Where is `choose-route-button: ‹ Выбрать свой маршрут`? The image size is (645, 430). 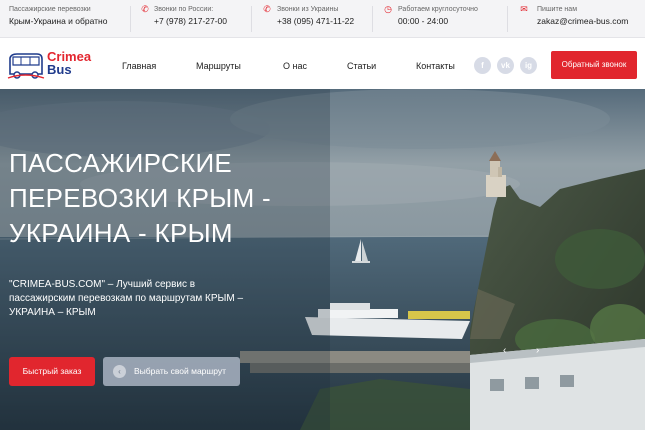
choose-route-button: ‹ Выбрать свой маршрут is located at coordinates (171, 371).